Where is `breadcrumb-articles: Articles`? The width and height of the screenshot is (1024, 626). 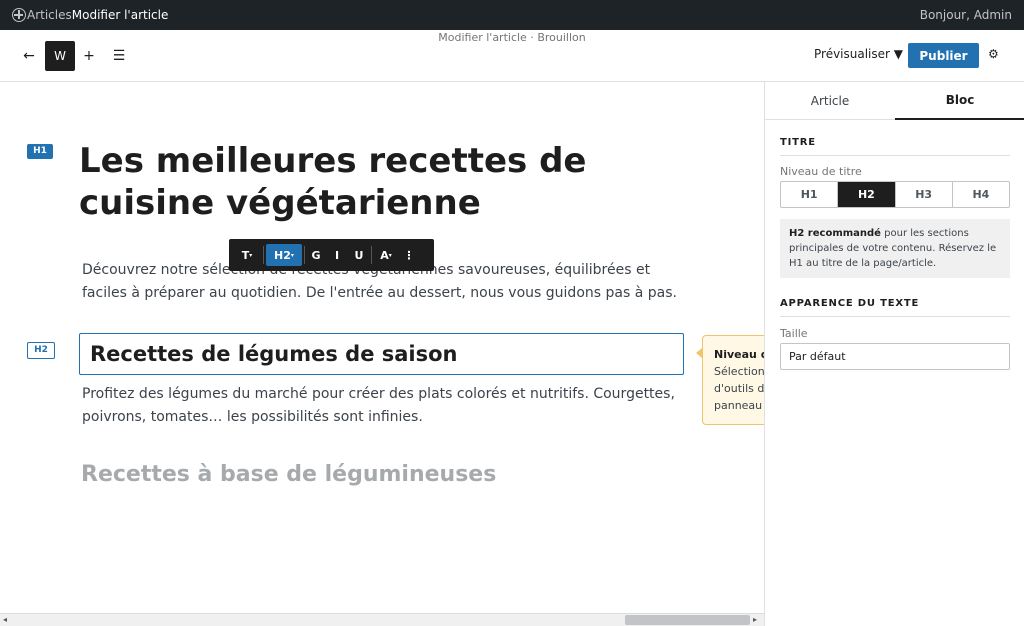
breadcrumb-articles: Articles is located at coordinates (49, 15).